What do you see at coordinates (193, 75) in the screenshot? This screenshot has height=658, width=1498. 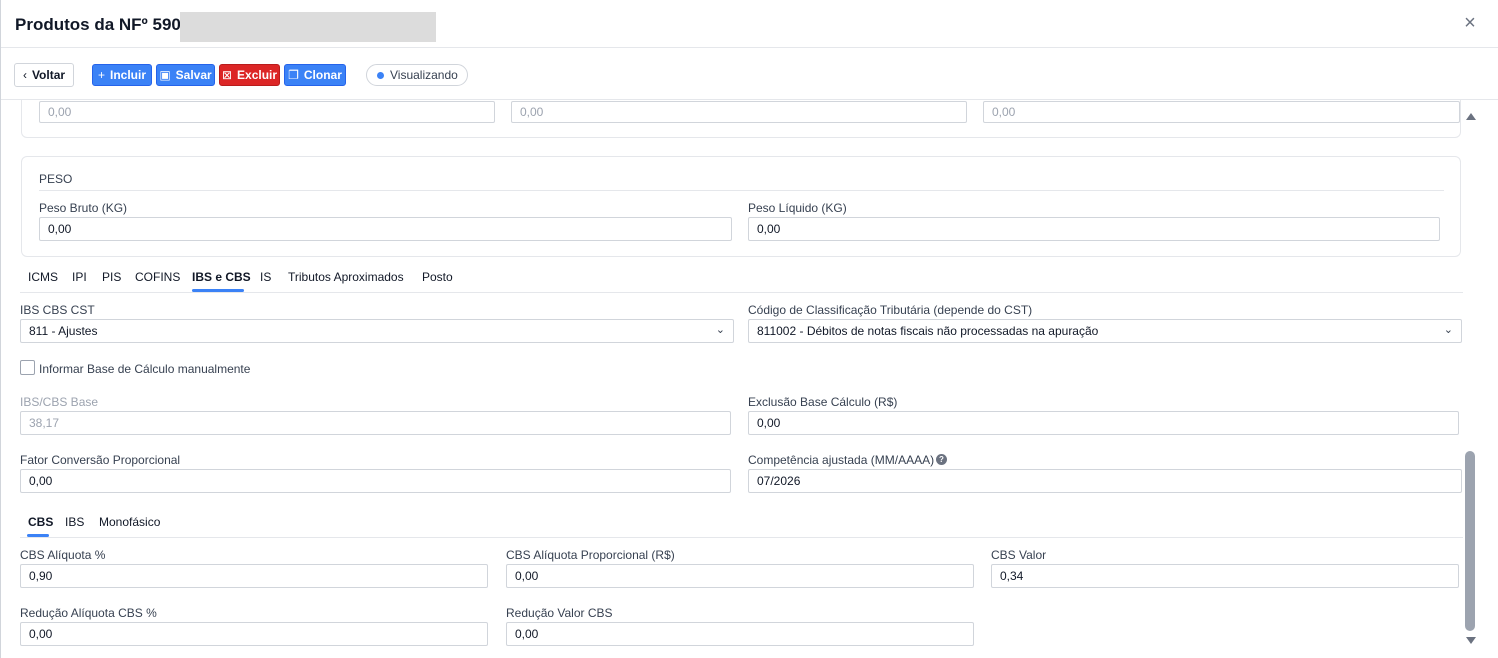 I see `save-label: Salvar` at bounding box center [193, 75].